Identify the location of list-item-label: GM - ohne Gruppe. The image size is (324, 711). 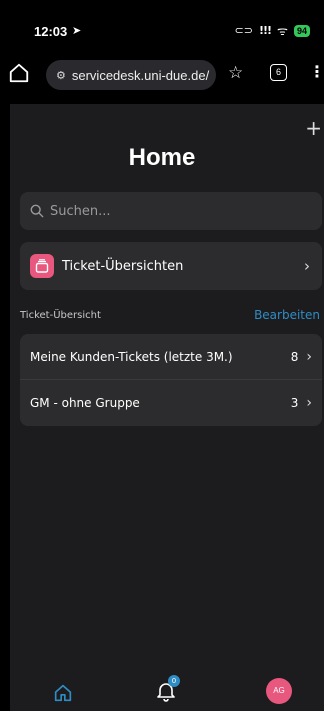
(85, 403).